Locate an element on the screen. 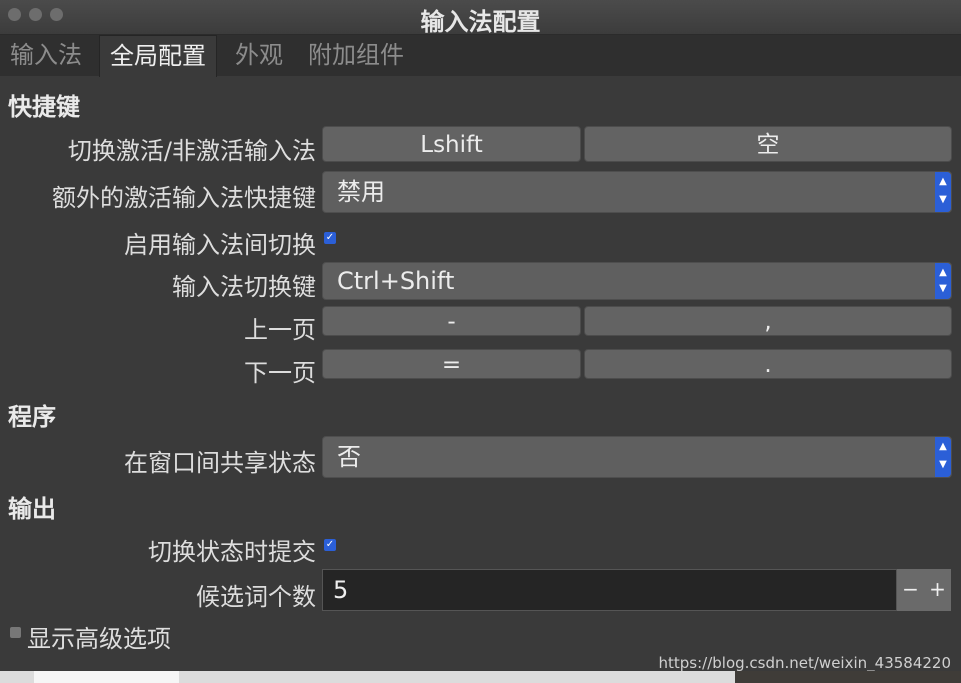 The height and width of the screenshot is (683, 961). section-shortcuts: 快捷键 is located at coordinates (44, 107).